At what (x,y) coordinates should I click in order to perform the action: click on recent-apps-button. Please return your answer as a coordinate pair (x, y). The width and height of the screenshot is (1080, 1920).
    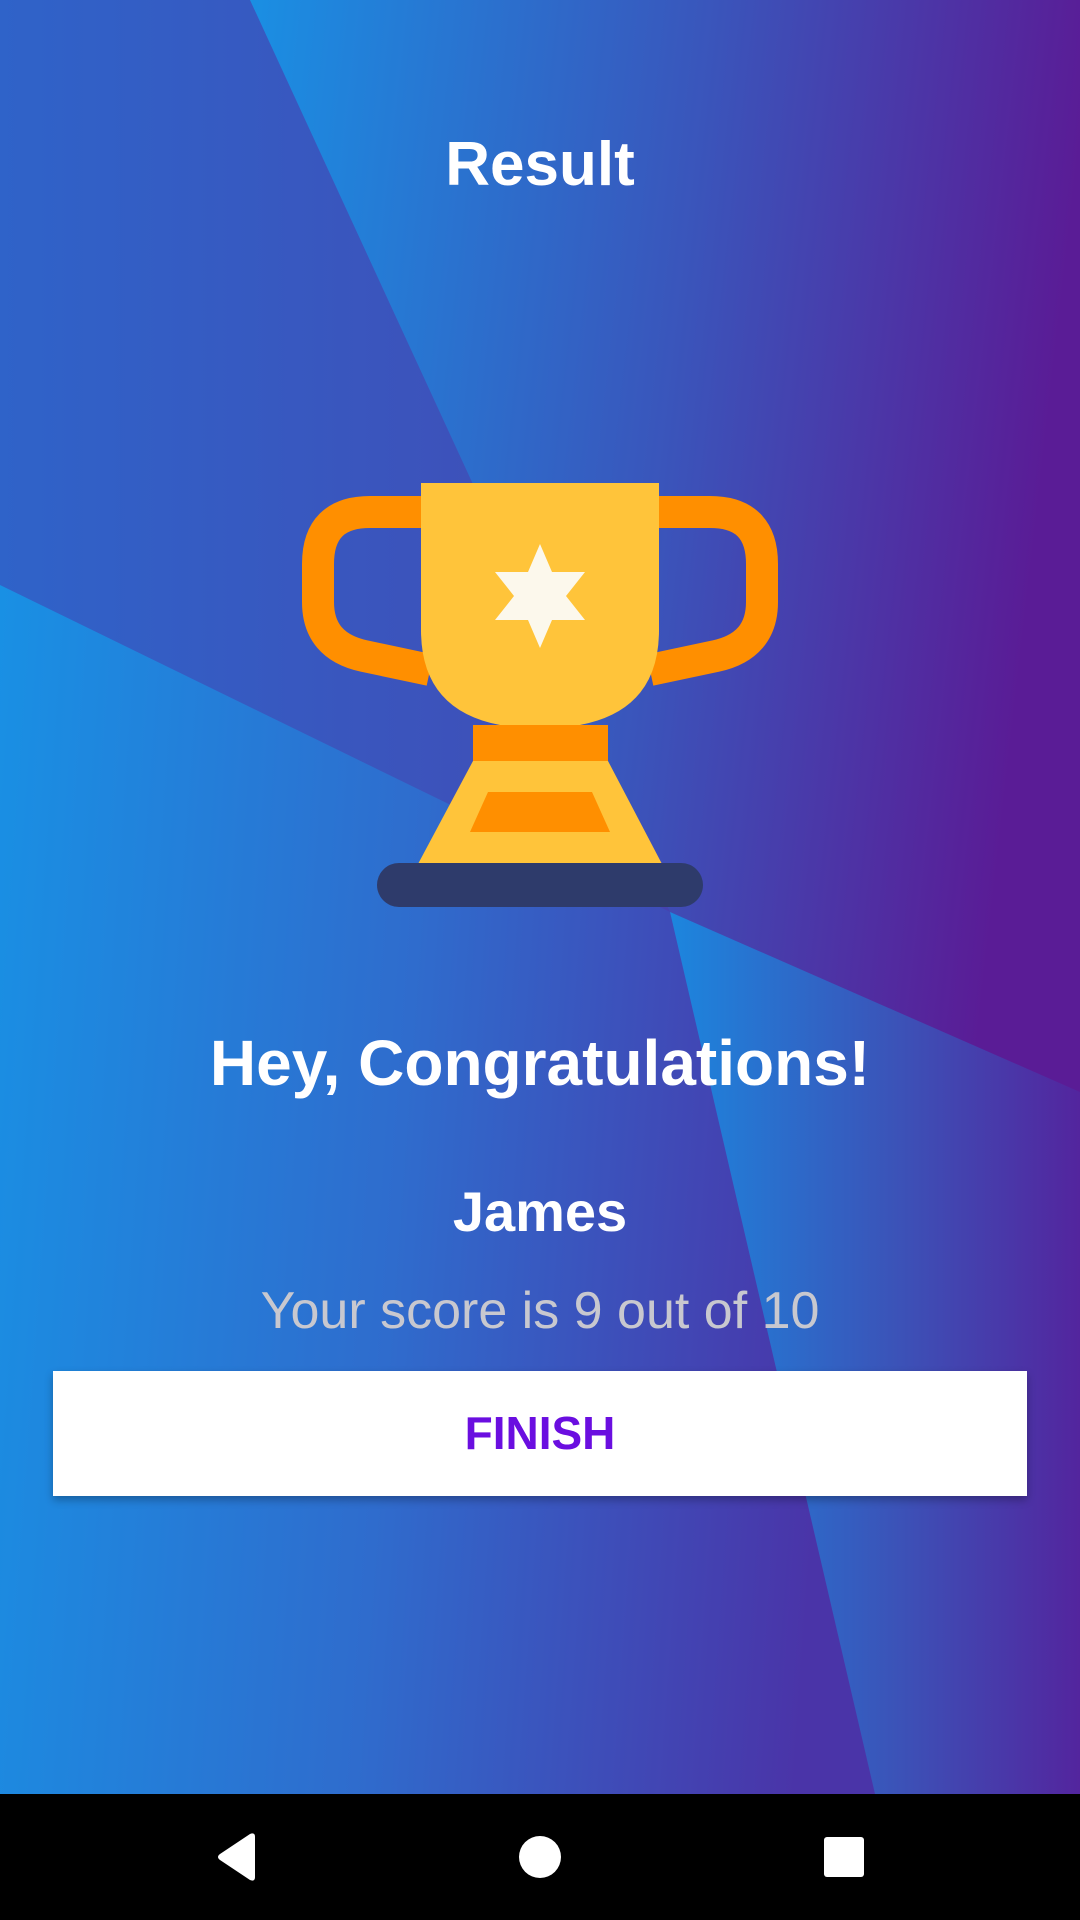
    Looking at the image, I should click on (844, 1857).